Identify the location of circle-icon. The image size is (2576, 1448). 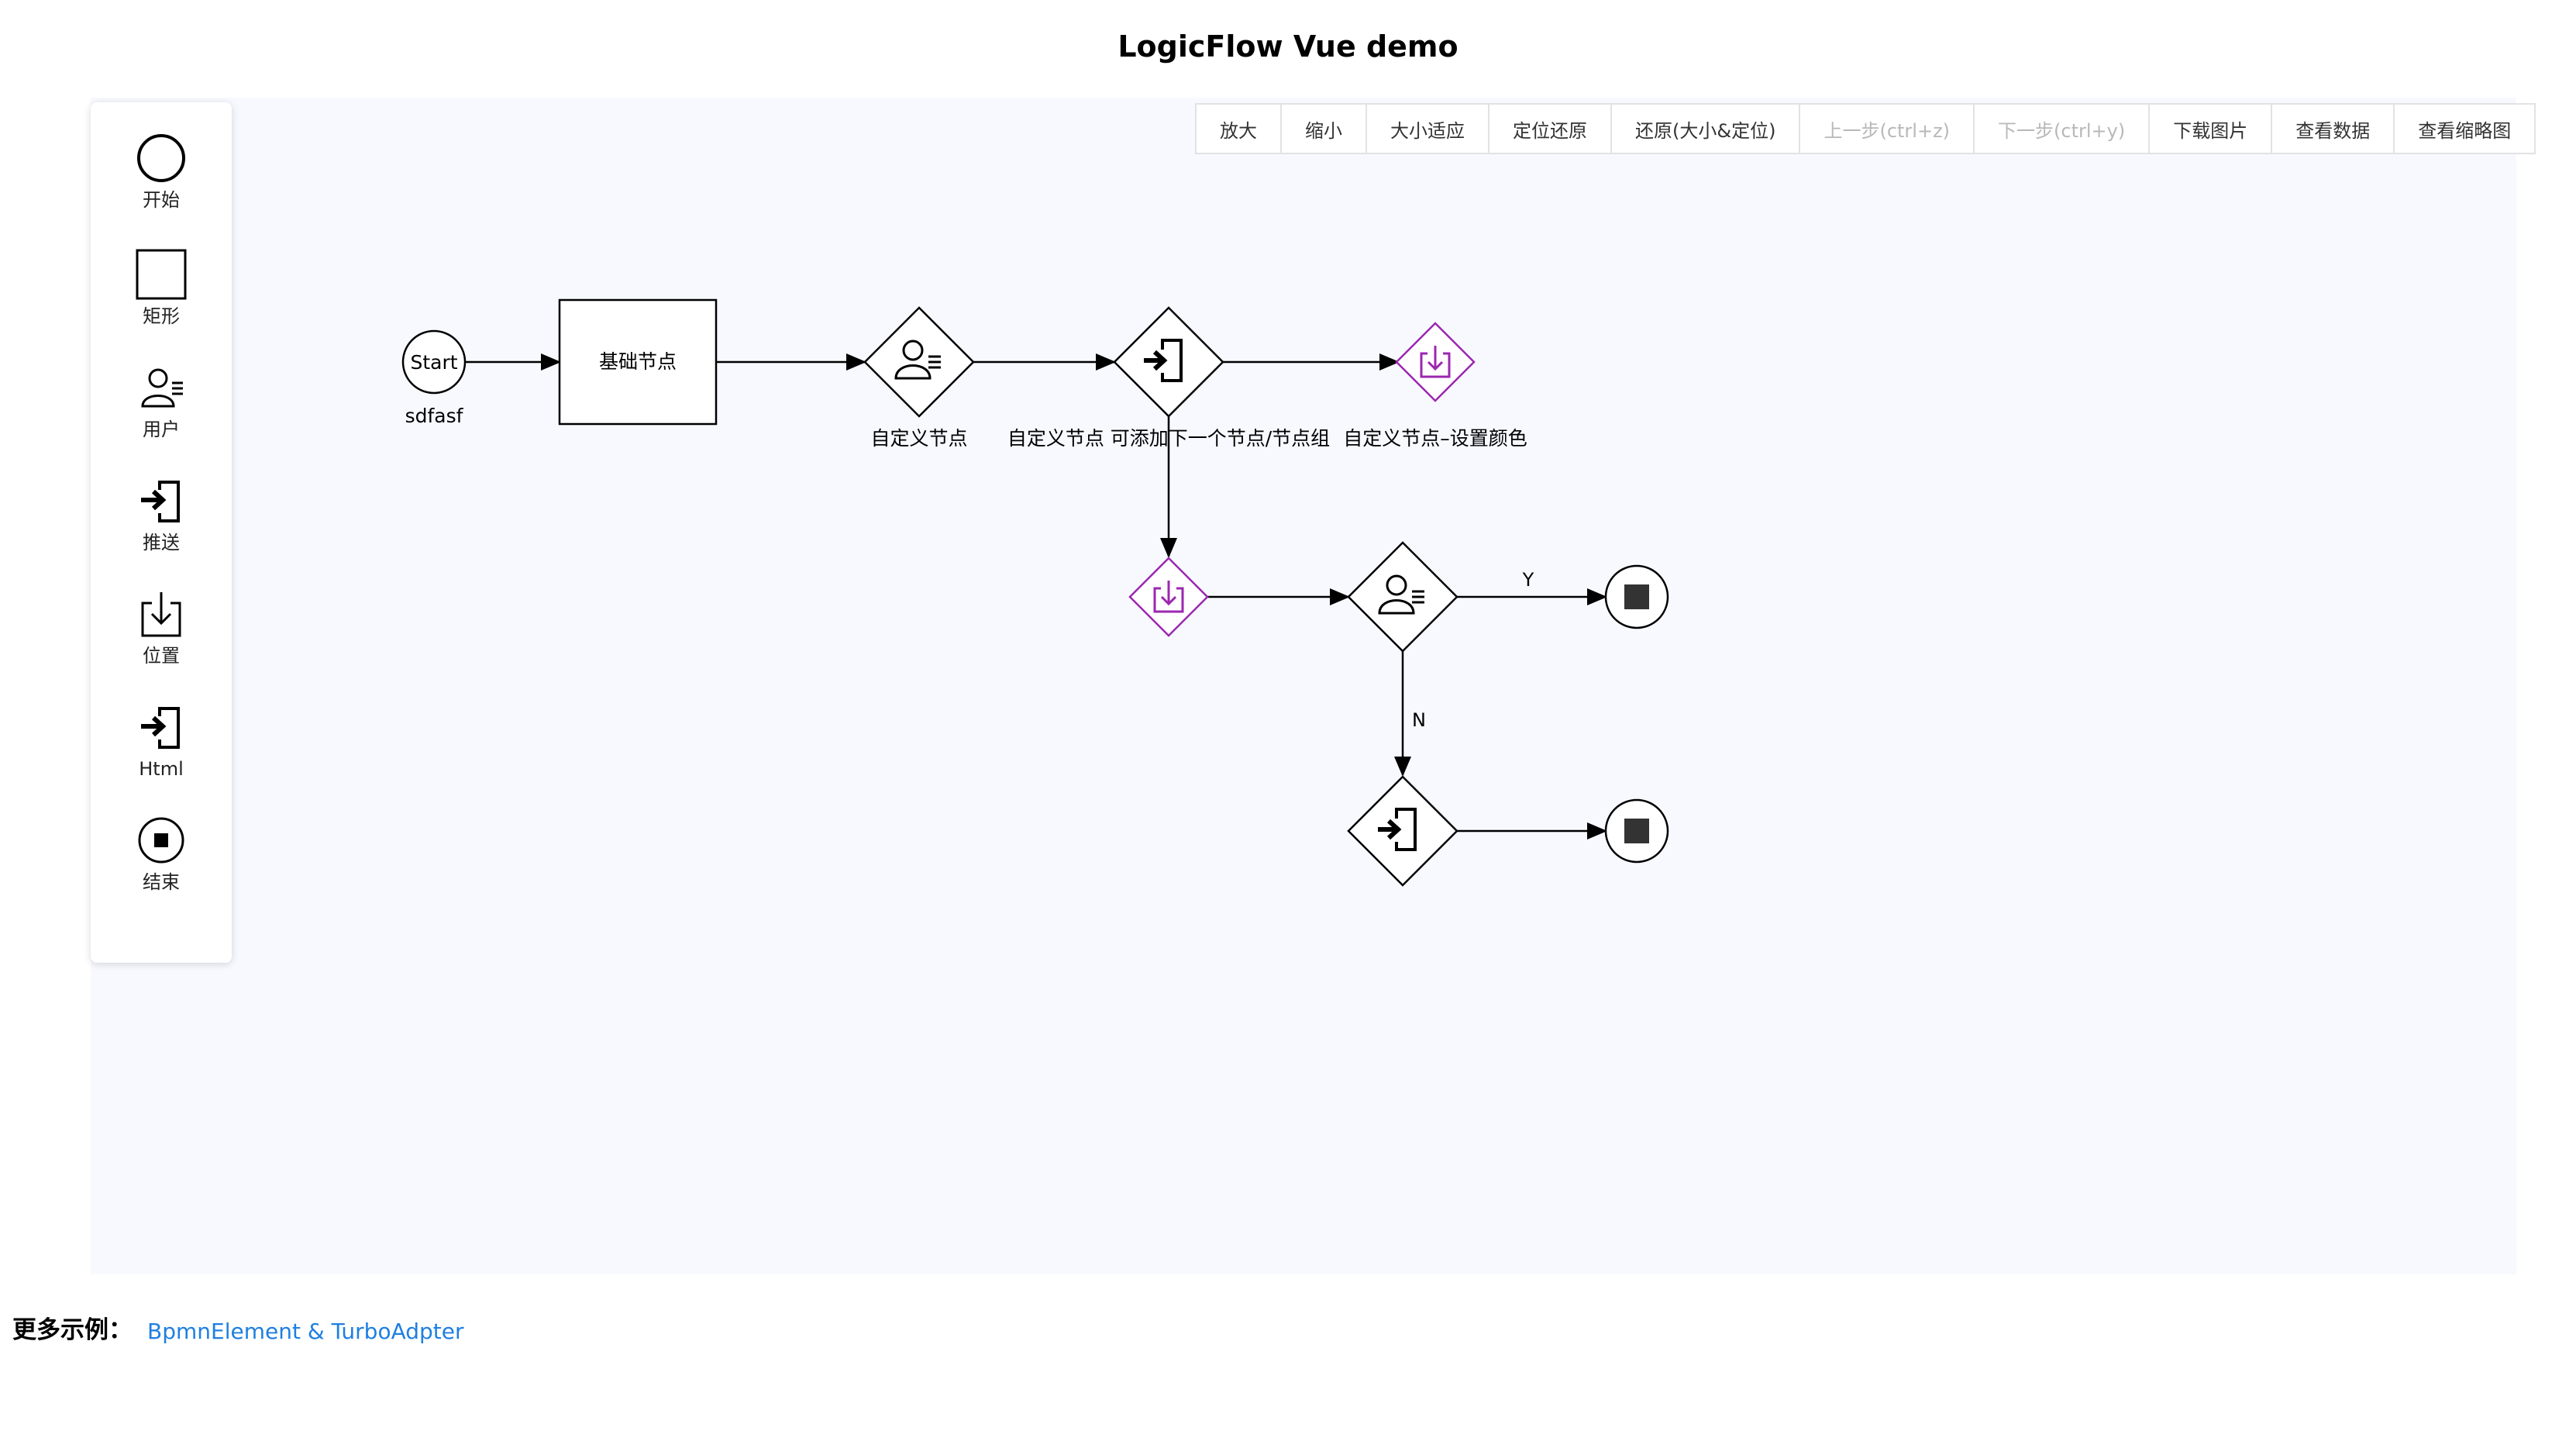
(161, 158).